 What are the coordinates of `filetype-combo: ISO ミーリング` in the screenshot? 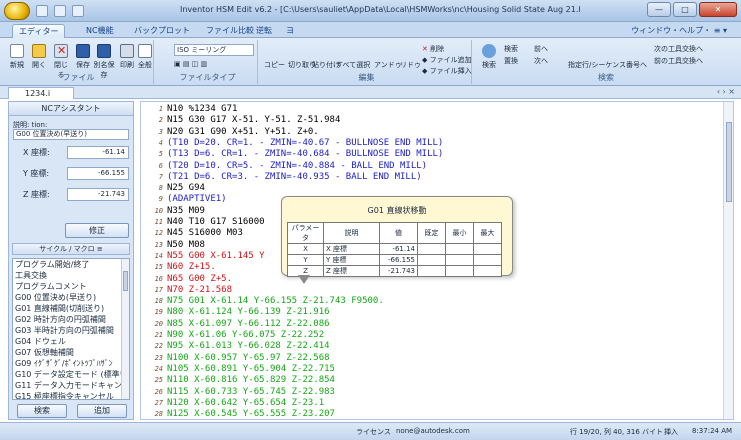 It's located at (214, 50).